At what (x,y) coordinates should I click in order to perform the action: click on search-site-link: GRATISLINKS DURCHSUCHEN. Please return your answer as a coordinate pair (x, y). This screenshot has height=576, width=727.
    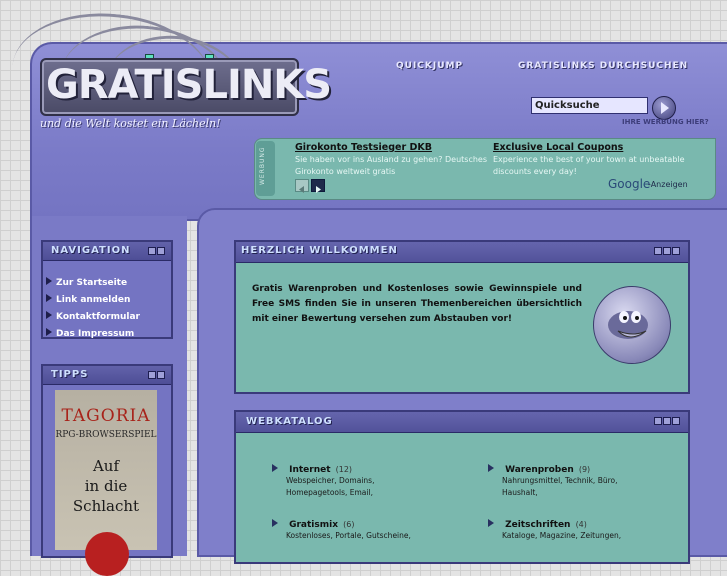
    Looking at the image, I should click on (603, 66).